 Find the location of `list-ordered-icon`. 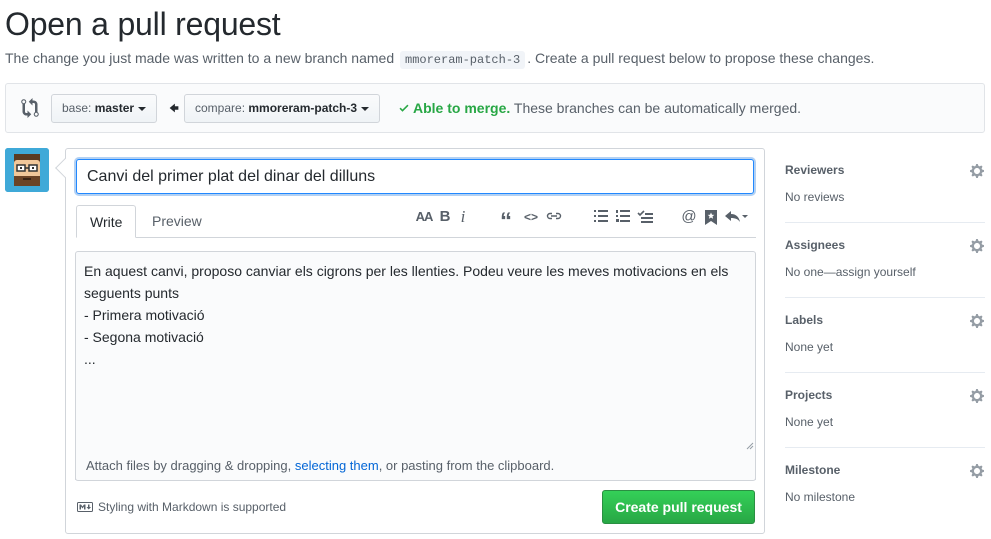

list-ordered-icon is located at coordinates (623, 216).